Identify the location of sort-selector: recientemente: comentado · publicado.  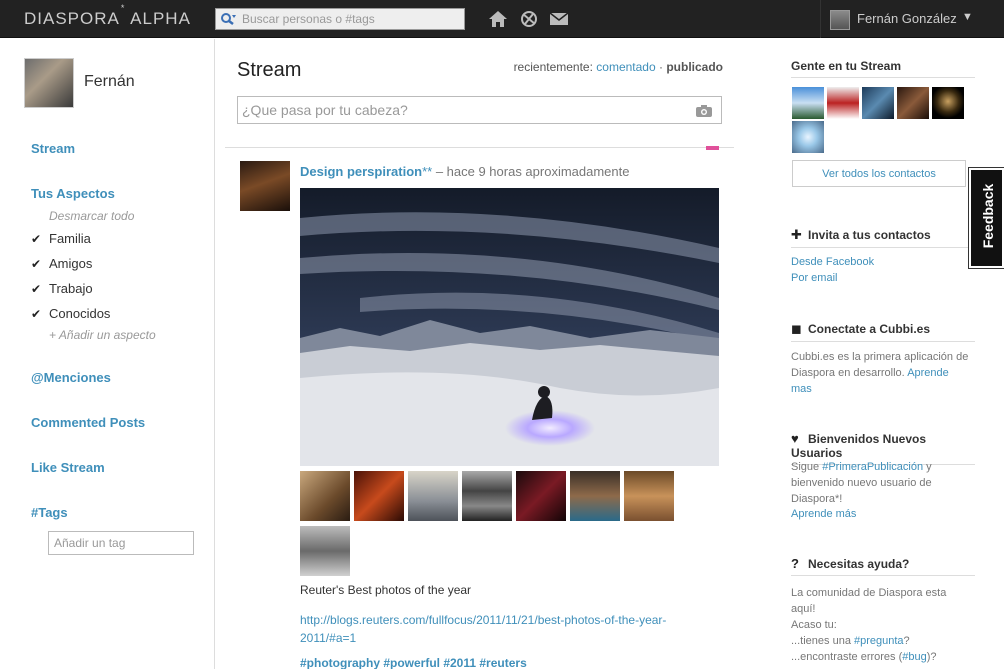
(608, 67).